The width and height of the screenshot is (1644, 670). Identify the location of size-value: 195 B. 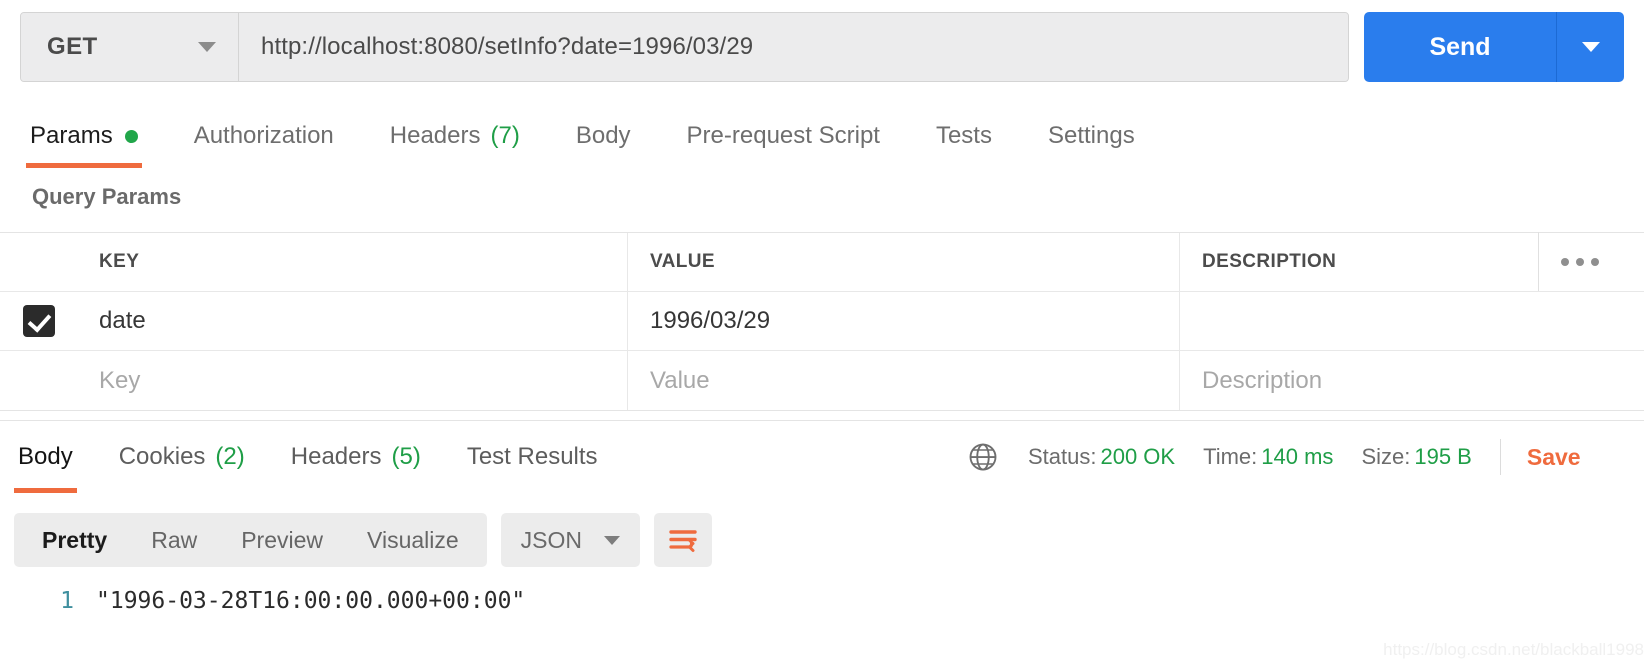
(1443, 456).